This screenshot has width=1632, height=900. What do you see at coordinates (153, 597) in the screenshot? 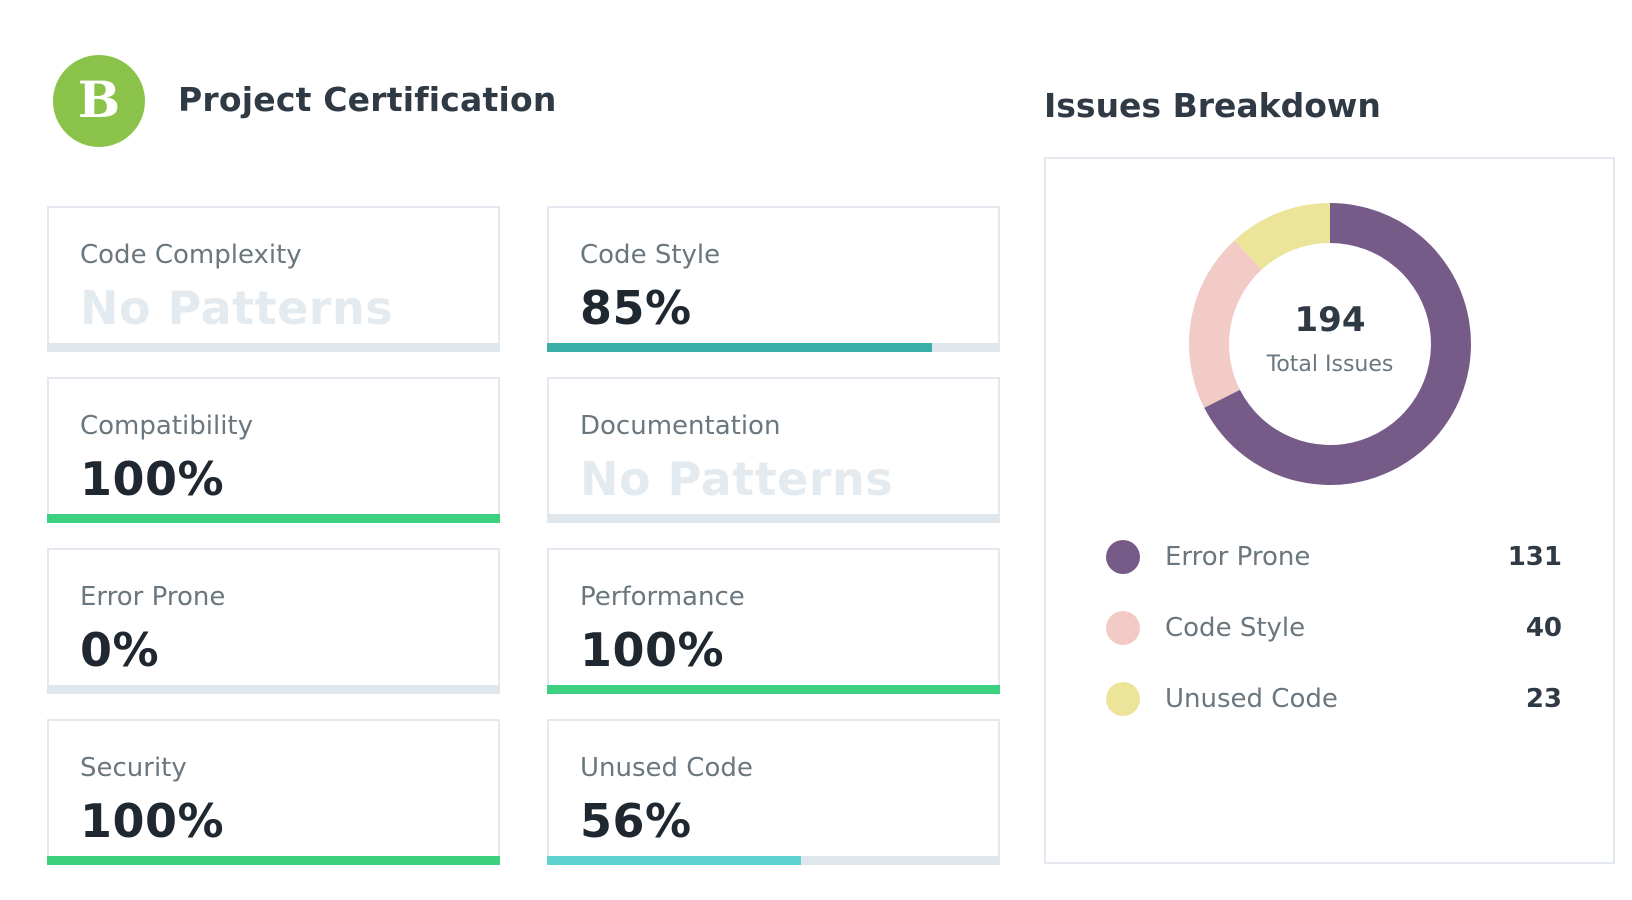
I see `metric-label: Error Prone` at bounding box center [153, 597].